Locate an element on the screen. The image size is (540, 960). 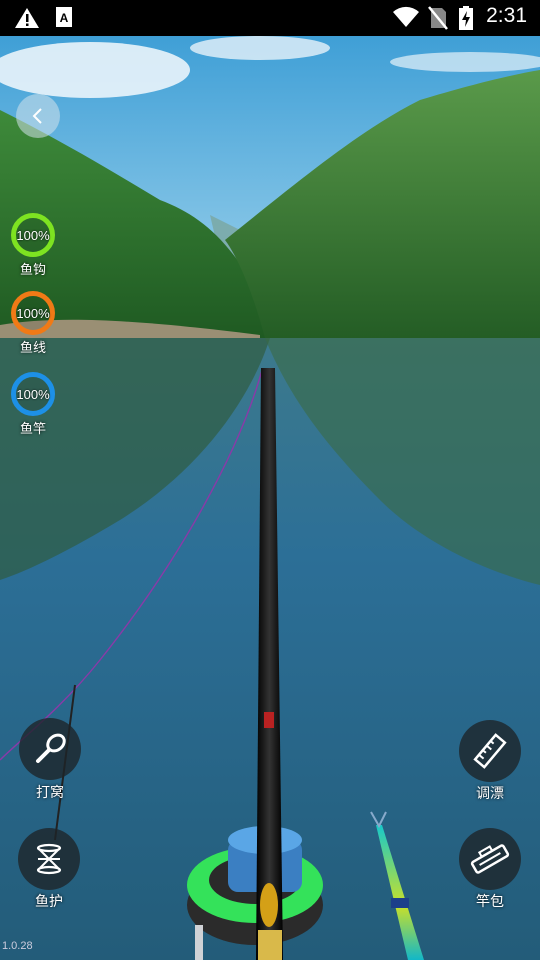
line-gauge-value: 100% is located at coordinates (33, 313).